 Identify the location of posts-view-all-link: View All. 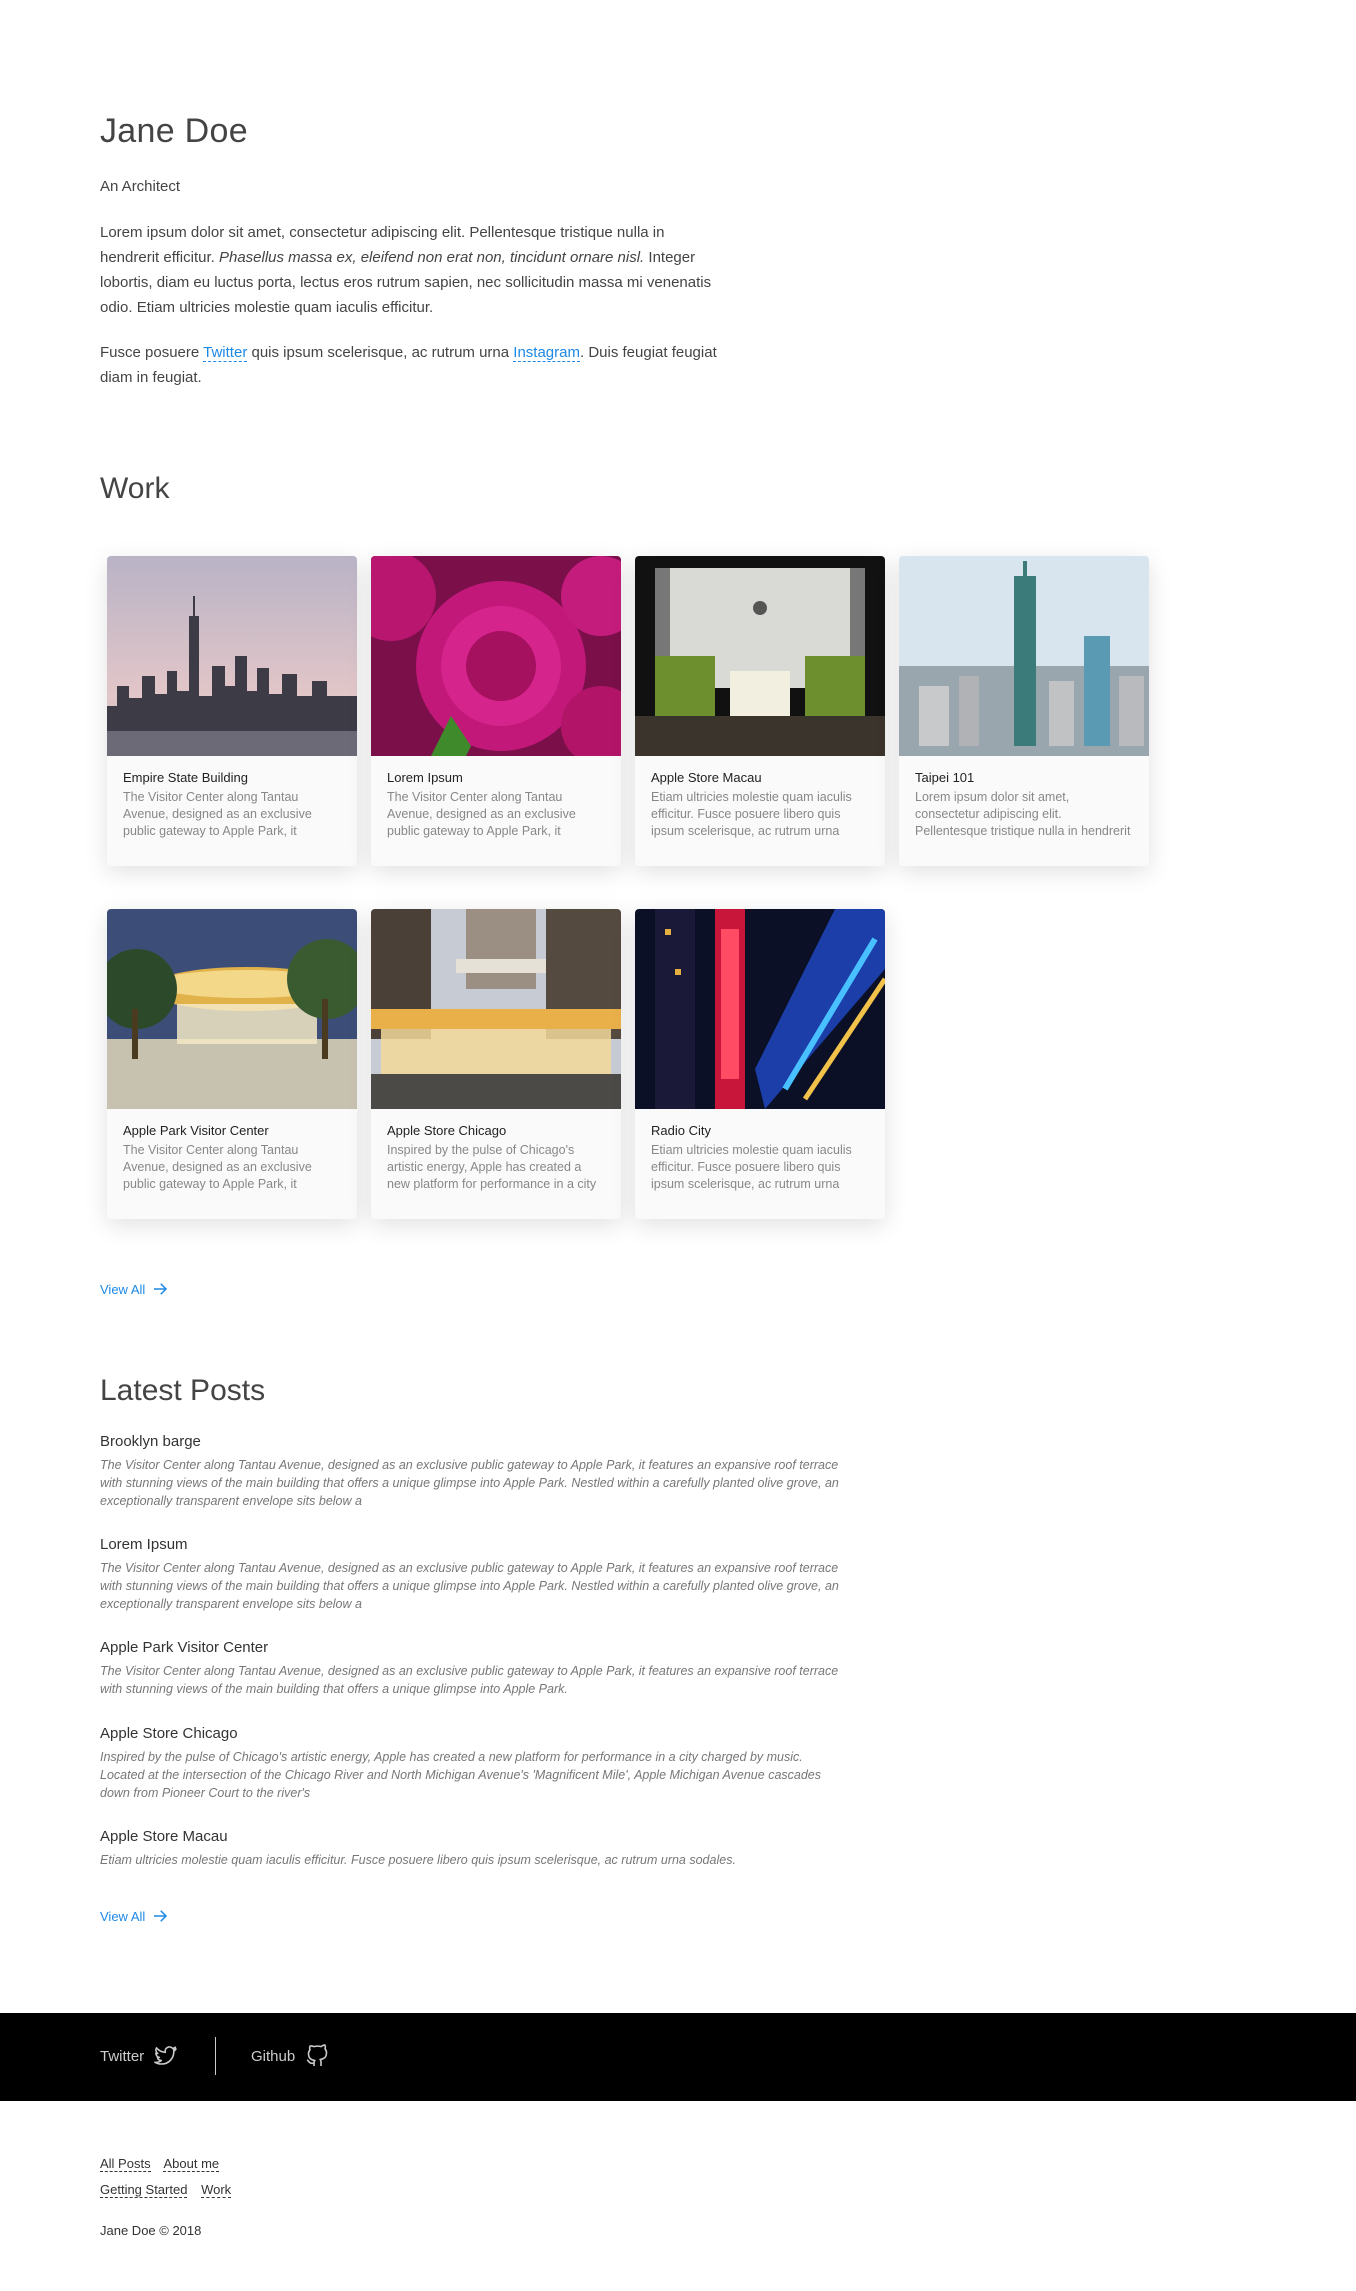
(134, 1916).